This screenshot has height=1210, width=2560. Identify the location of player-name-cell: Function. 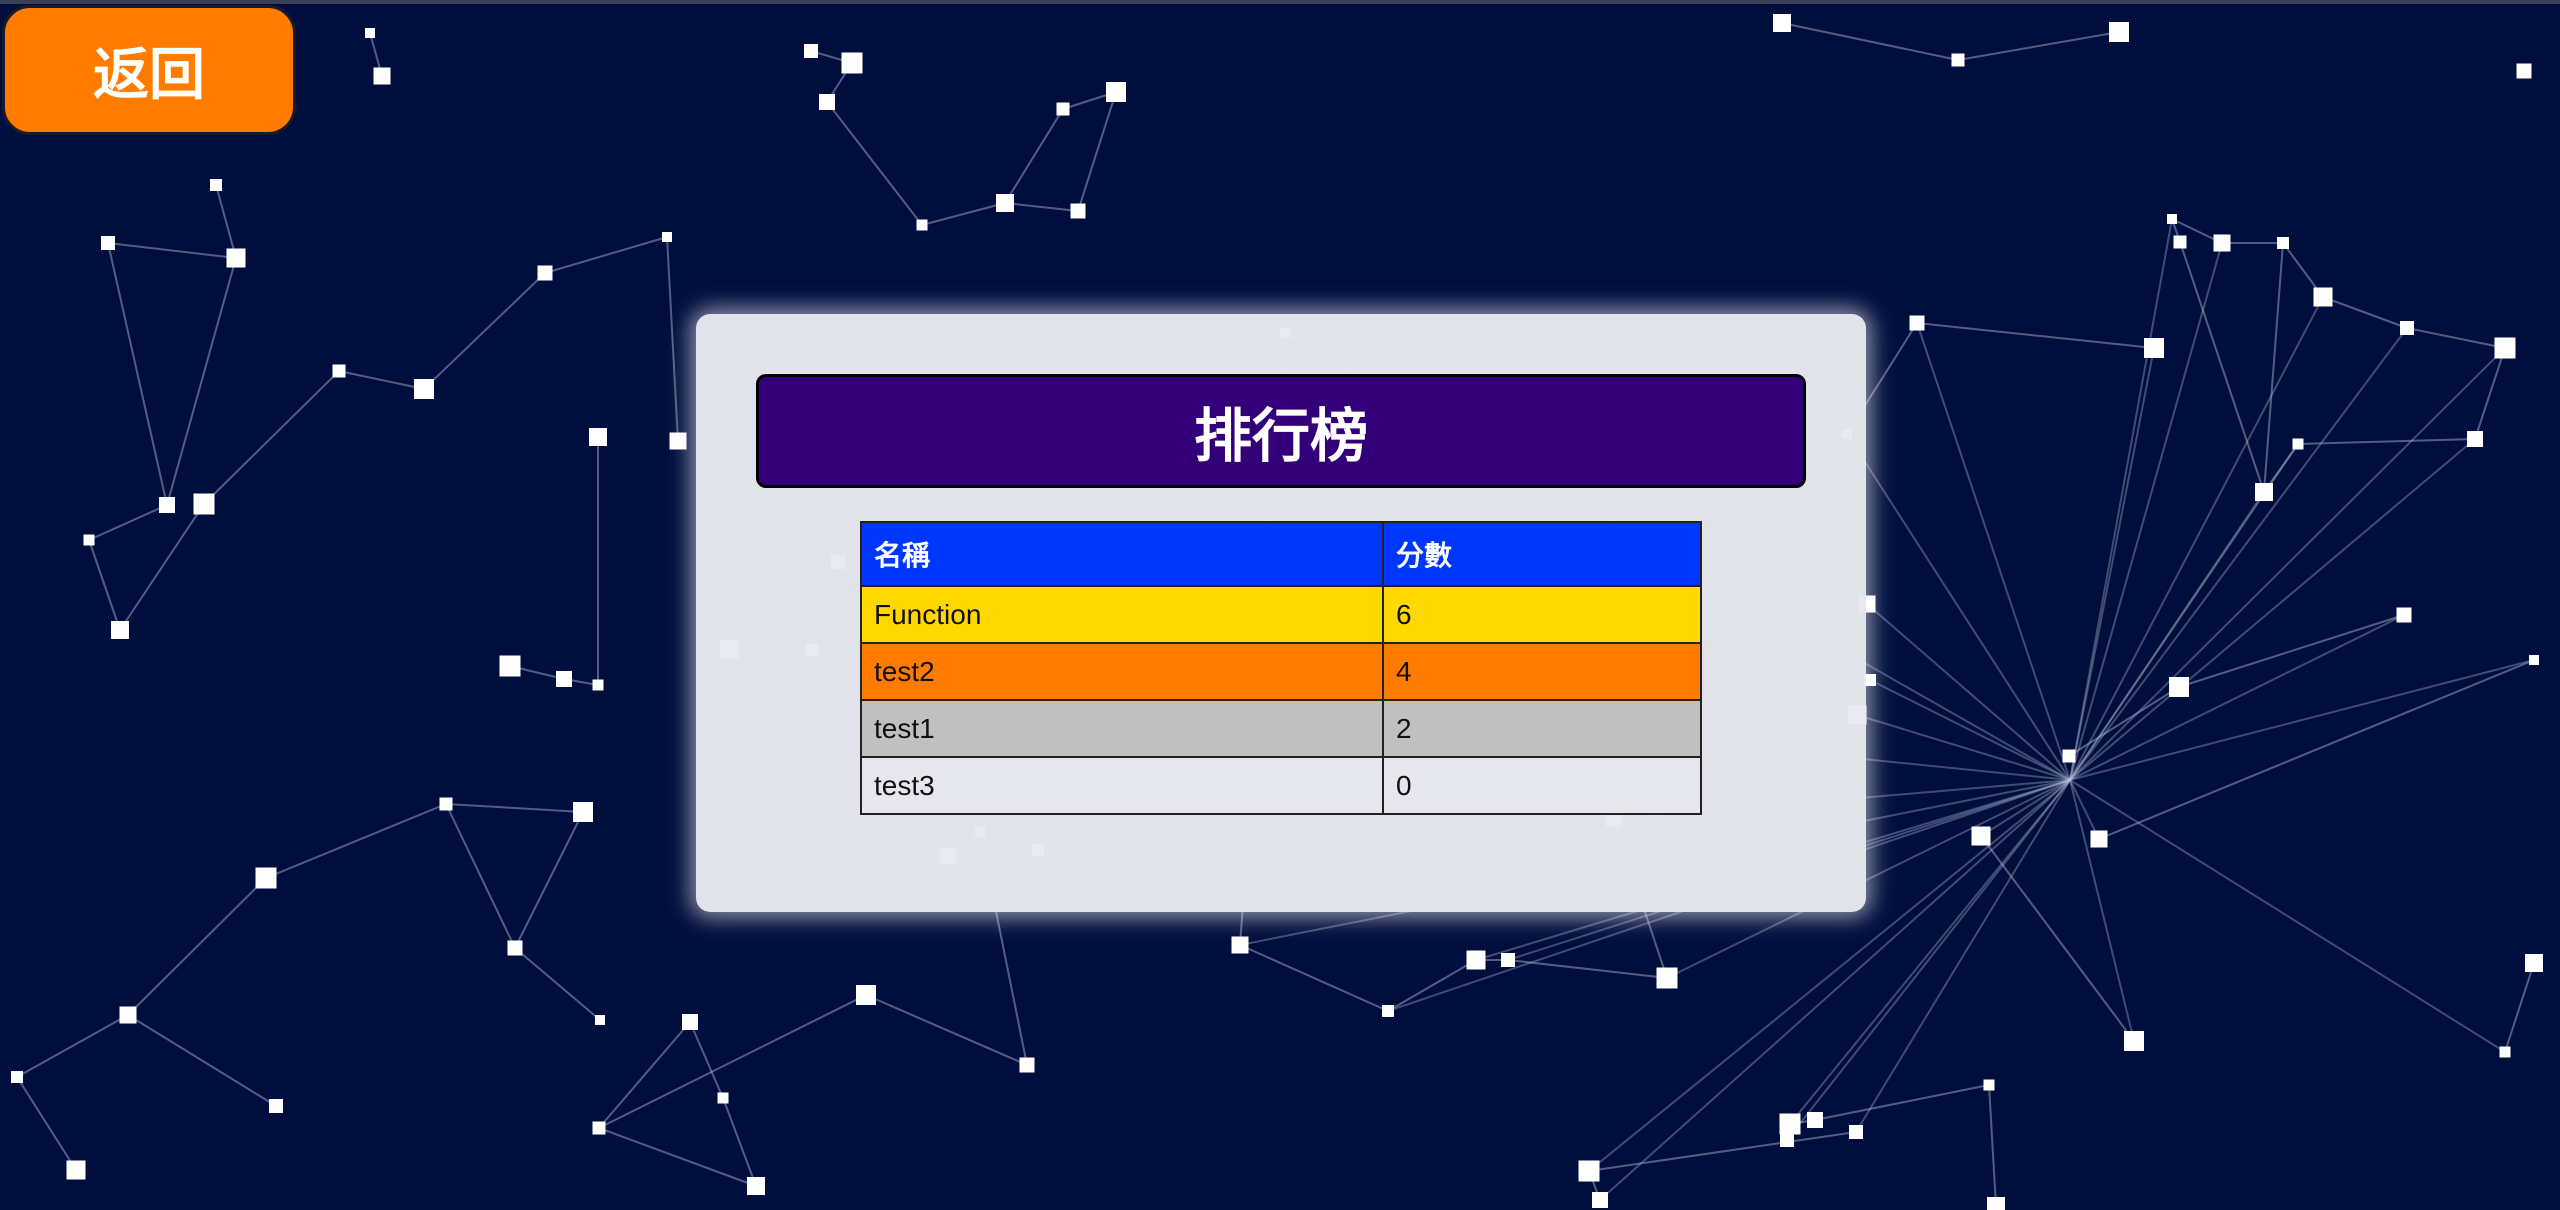
(1122, 614).